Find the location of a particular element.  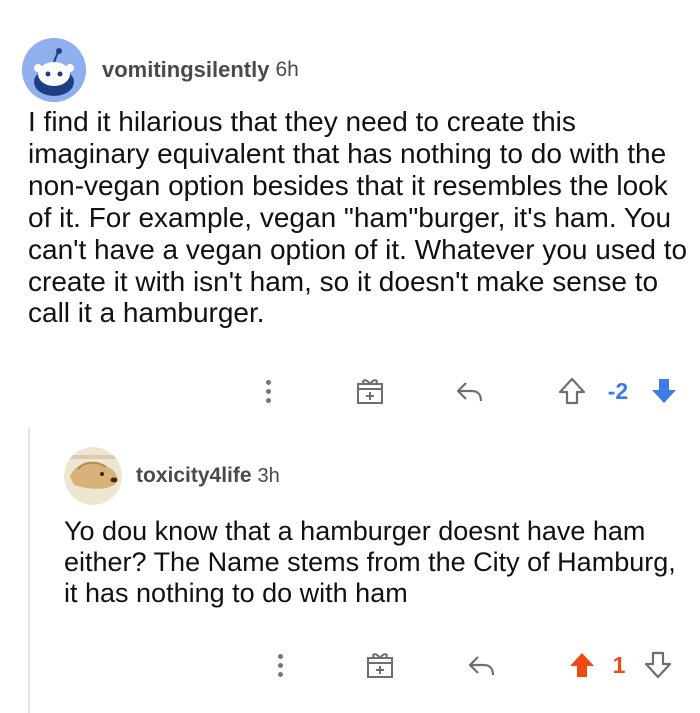

comment-header: vomitingsilently 6h is located at coordinates (160, 70).